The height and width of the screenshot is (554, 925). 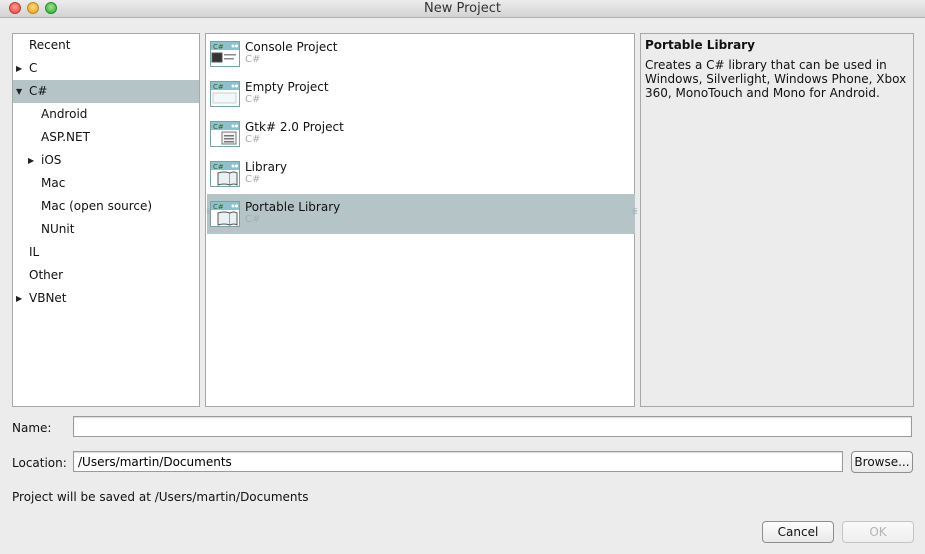 I want to click on category-label: NUnit, so click(x=58, y=229).